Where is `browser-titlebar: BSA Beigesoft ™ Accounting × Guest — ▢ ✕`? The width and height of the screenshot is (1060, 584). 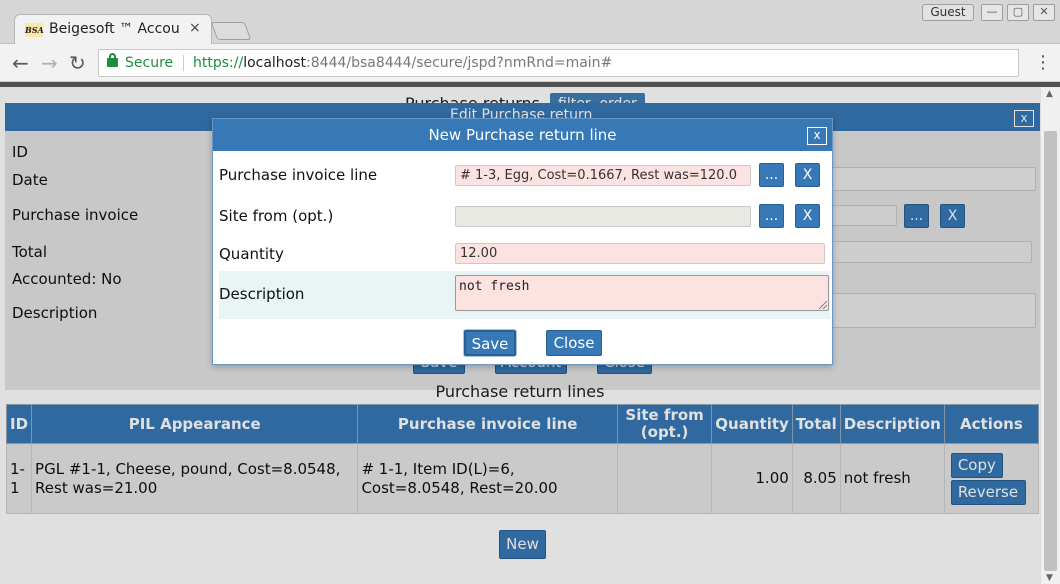
browser-titlebar: BSA Beigesoft ™ Accounting × Guest — ▢ ✕ is located at coordinates (530, 22).